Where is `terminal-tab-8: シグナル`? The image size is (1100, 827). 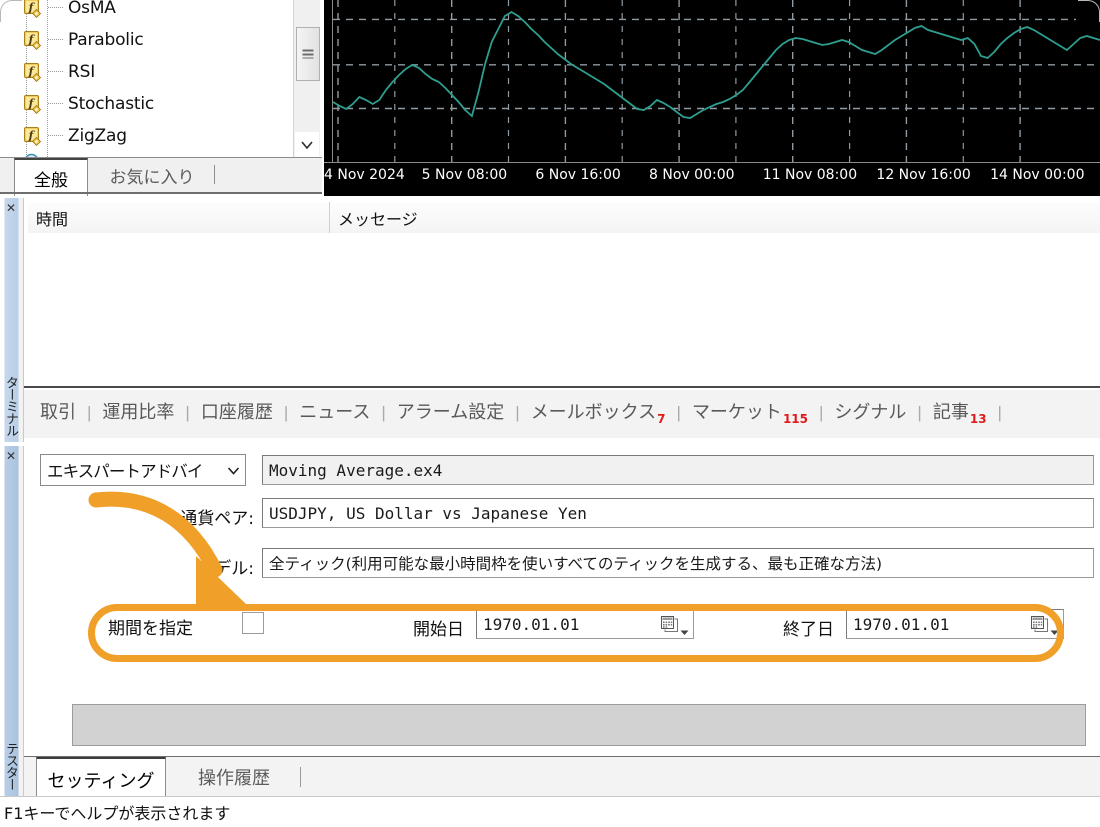
terminal-tab-8: シグナル is located at coordinates (870, 411).